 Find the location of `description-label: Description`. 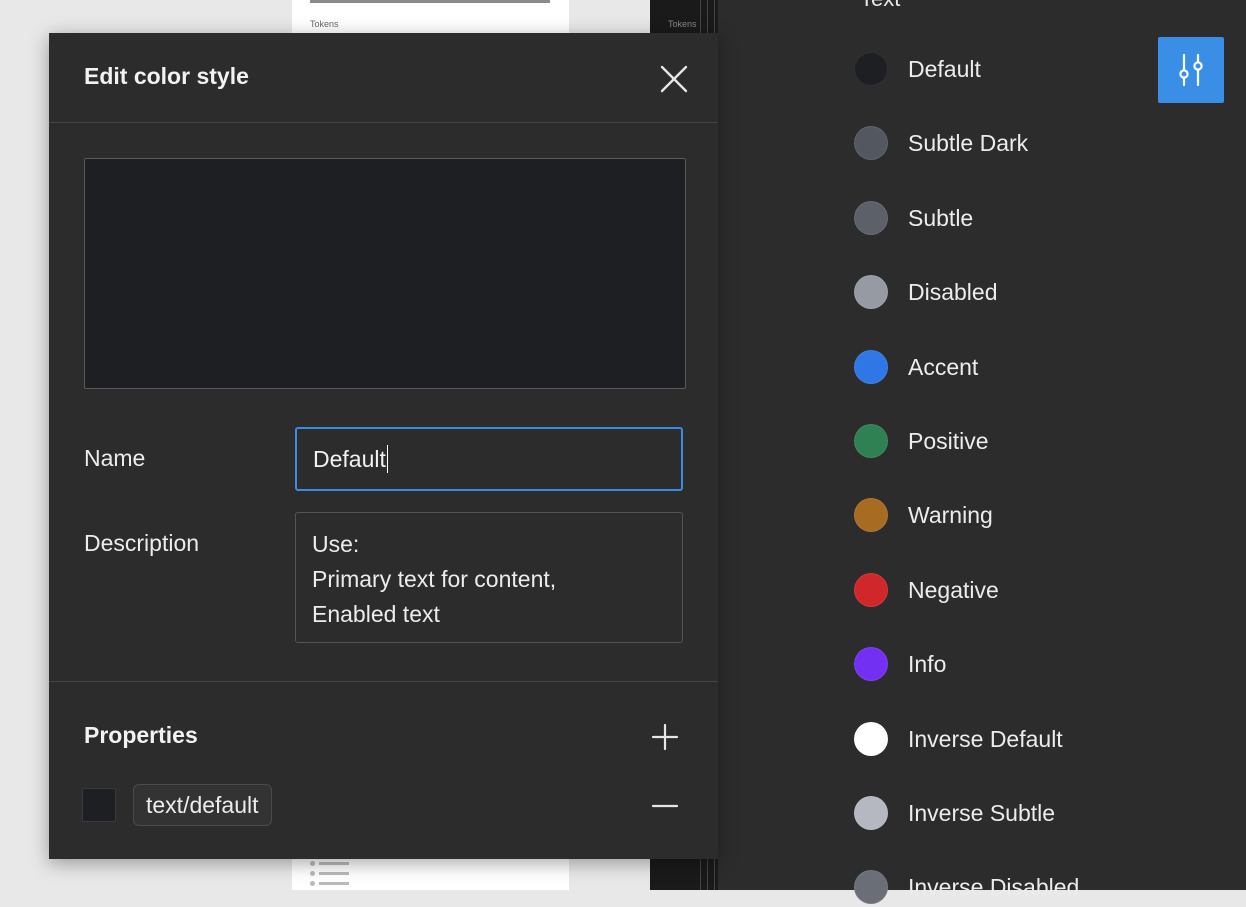

description-label: Description is located at coordinates (142, 543).